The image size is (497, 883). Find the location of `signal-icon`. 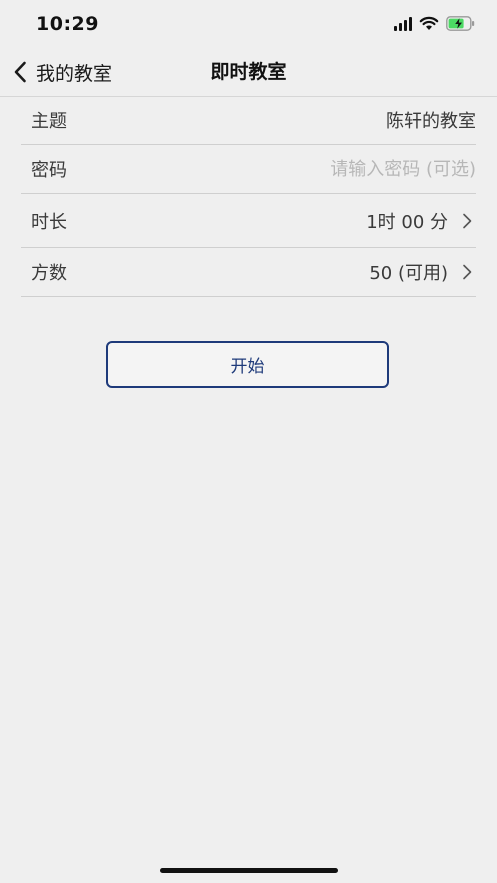

signal-icon is located at coordinates (403, 23).